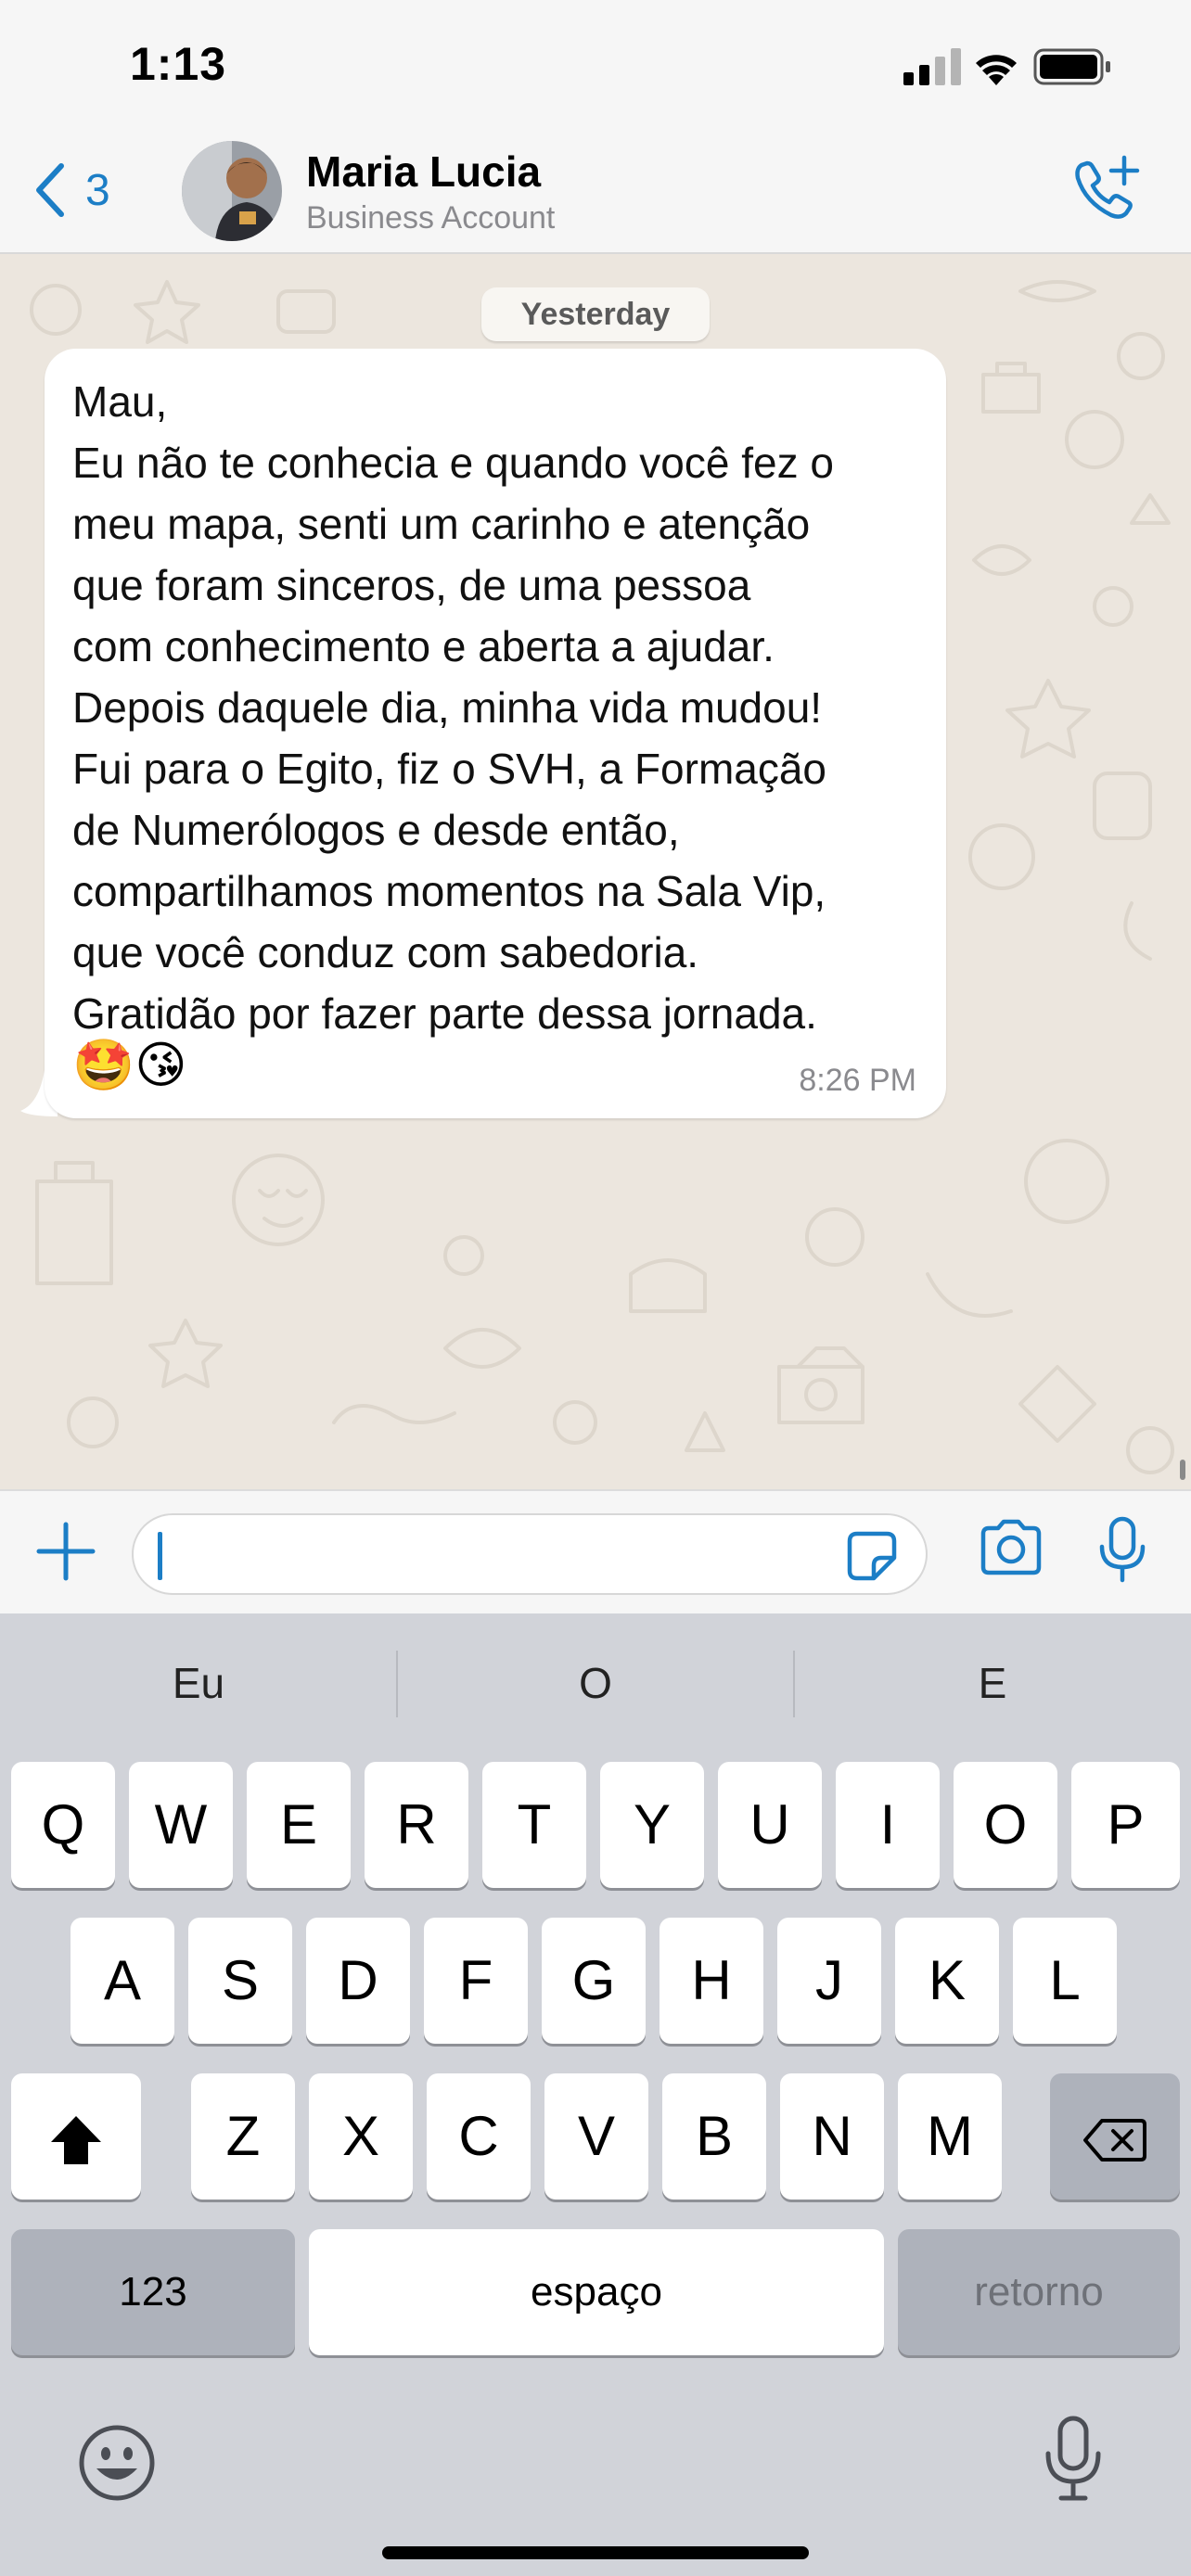 This screenshot has width=1191, height=2576. What do you see at coordinates (76, 2140) in the screenshot?
I see `shift-arrow-icon` at bounding box center [76, 2140].